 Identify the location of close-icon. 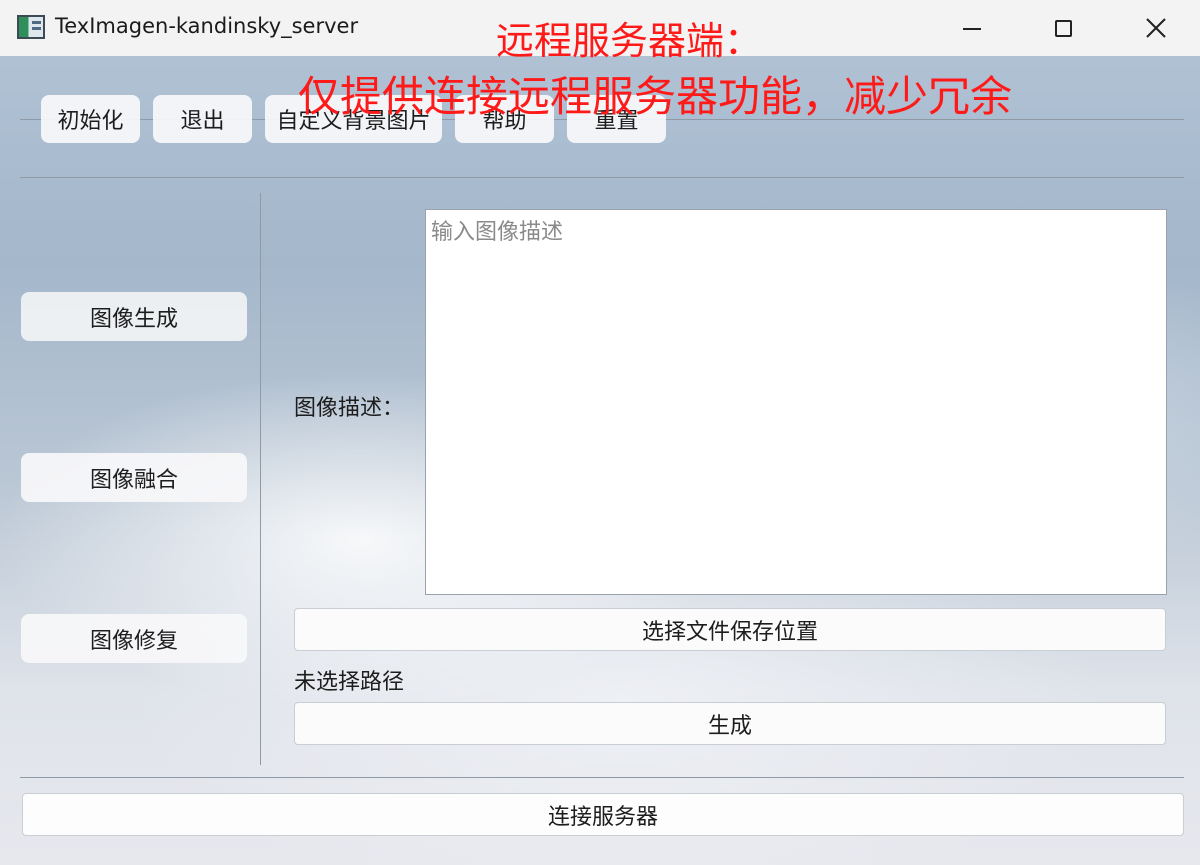
(1156, 28).